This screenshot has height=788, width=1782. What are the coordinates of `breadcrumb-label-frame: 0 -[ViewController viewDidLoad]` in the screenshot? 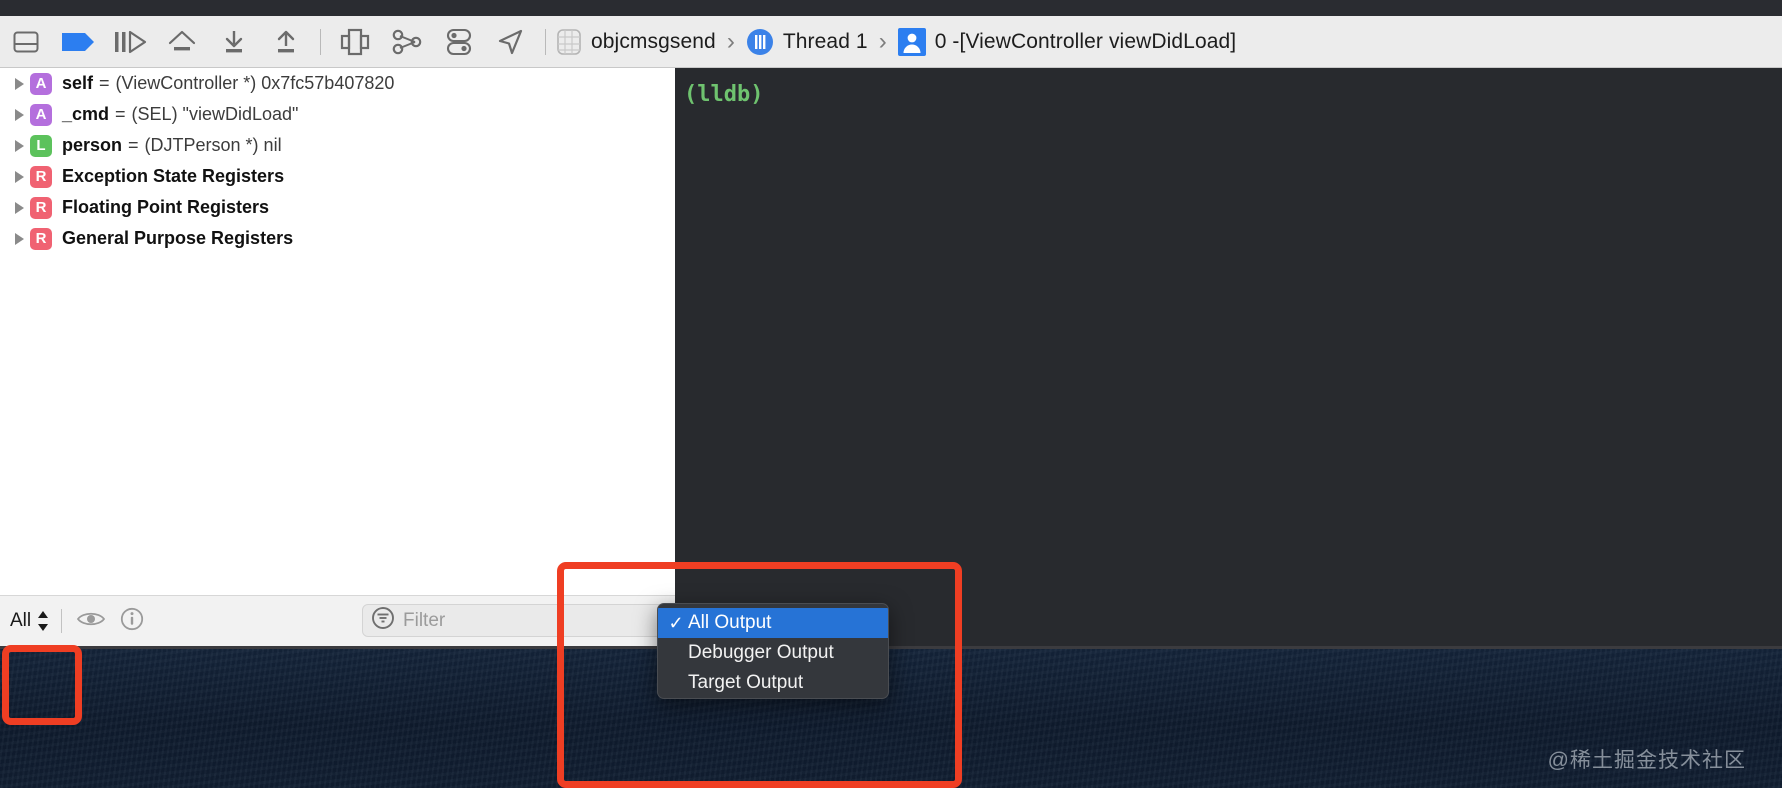 It's located at (1085, 41).